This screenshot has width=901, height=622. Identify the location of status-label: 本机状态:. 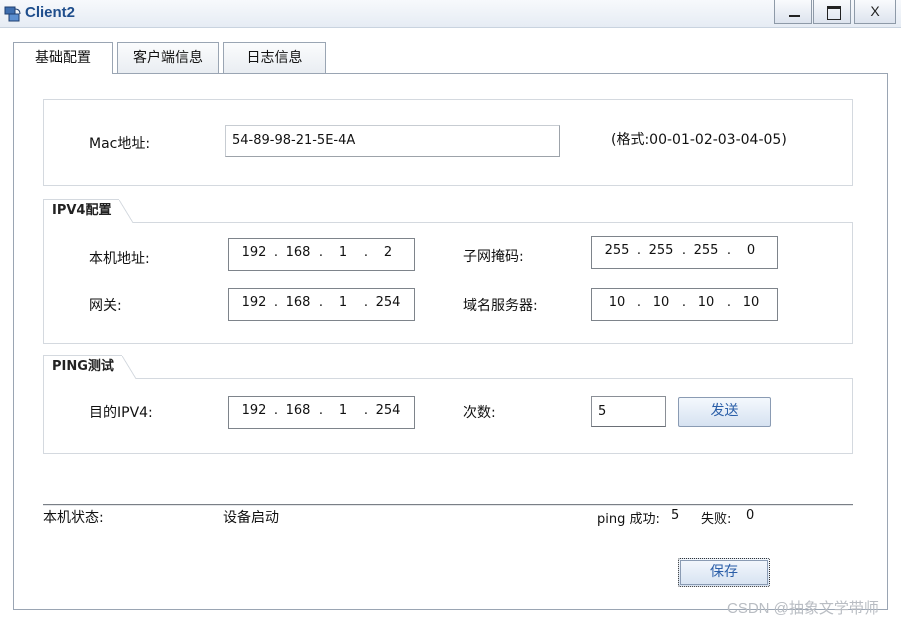
(73, 518).